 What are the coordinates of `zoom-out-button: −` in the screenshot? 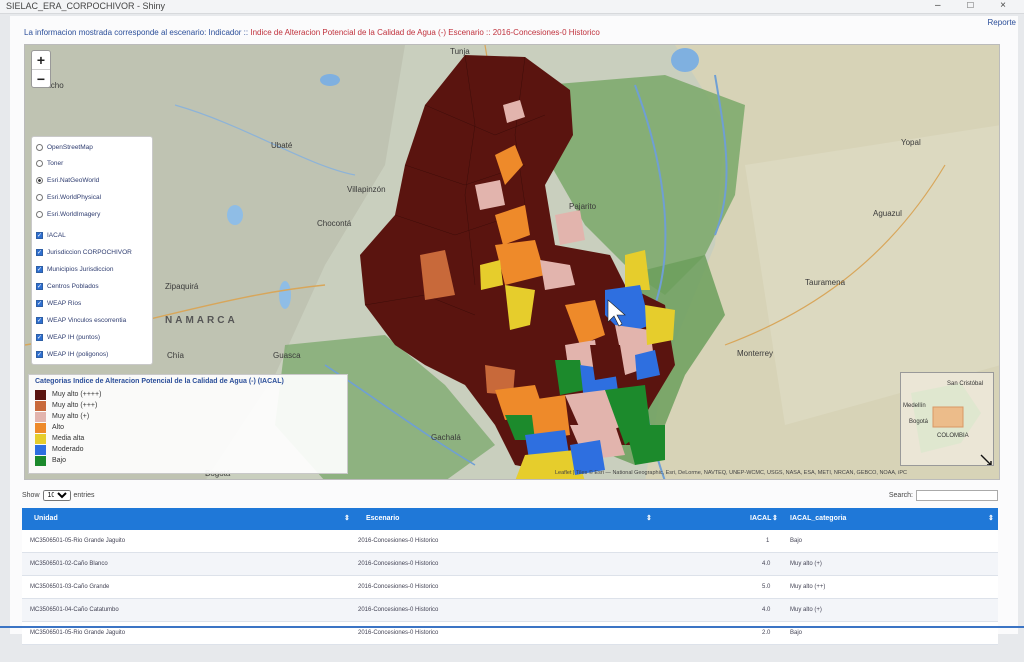 It's located at (41, 78).